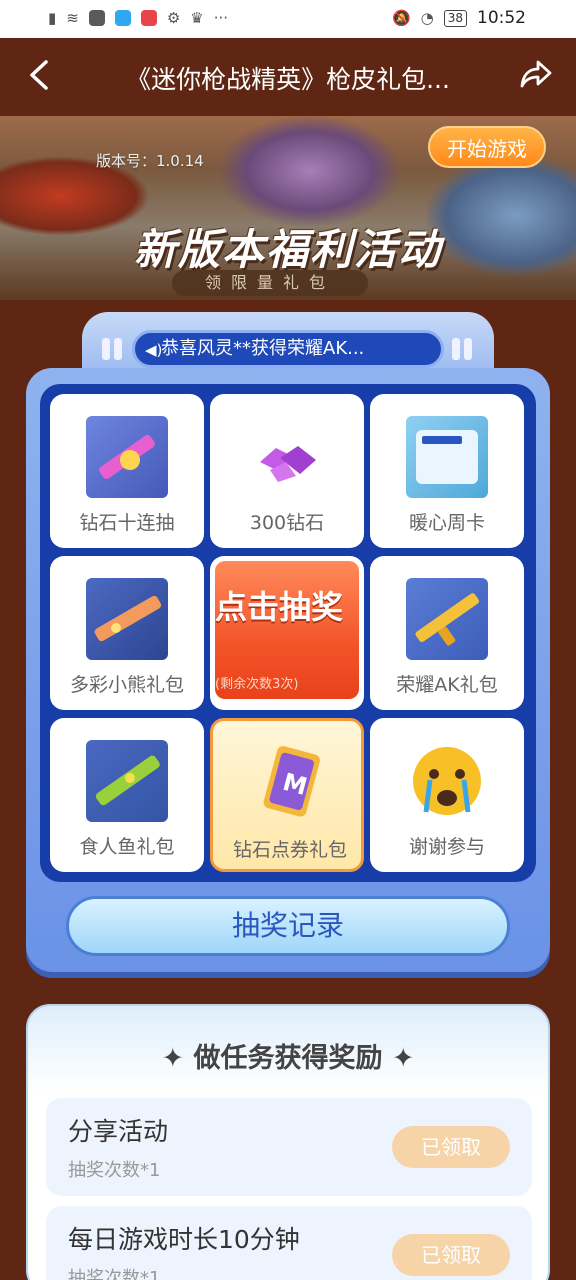 The width and height of the screenshot is (576, 1280). I want to click on app-icon, so click(148, 18).